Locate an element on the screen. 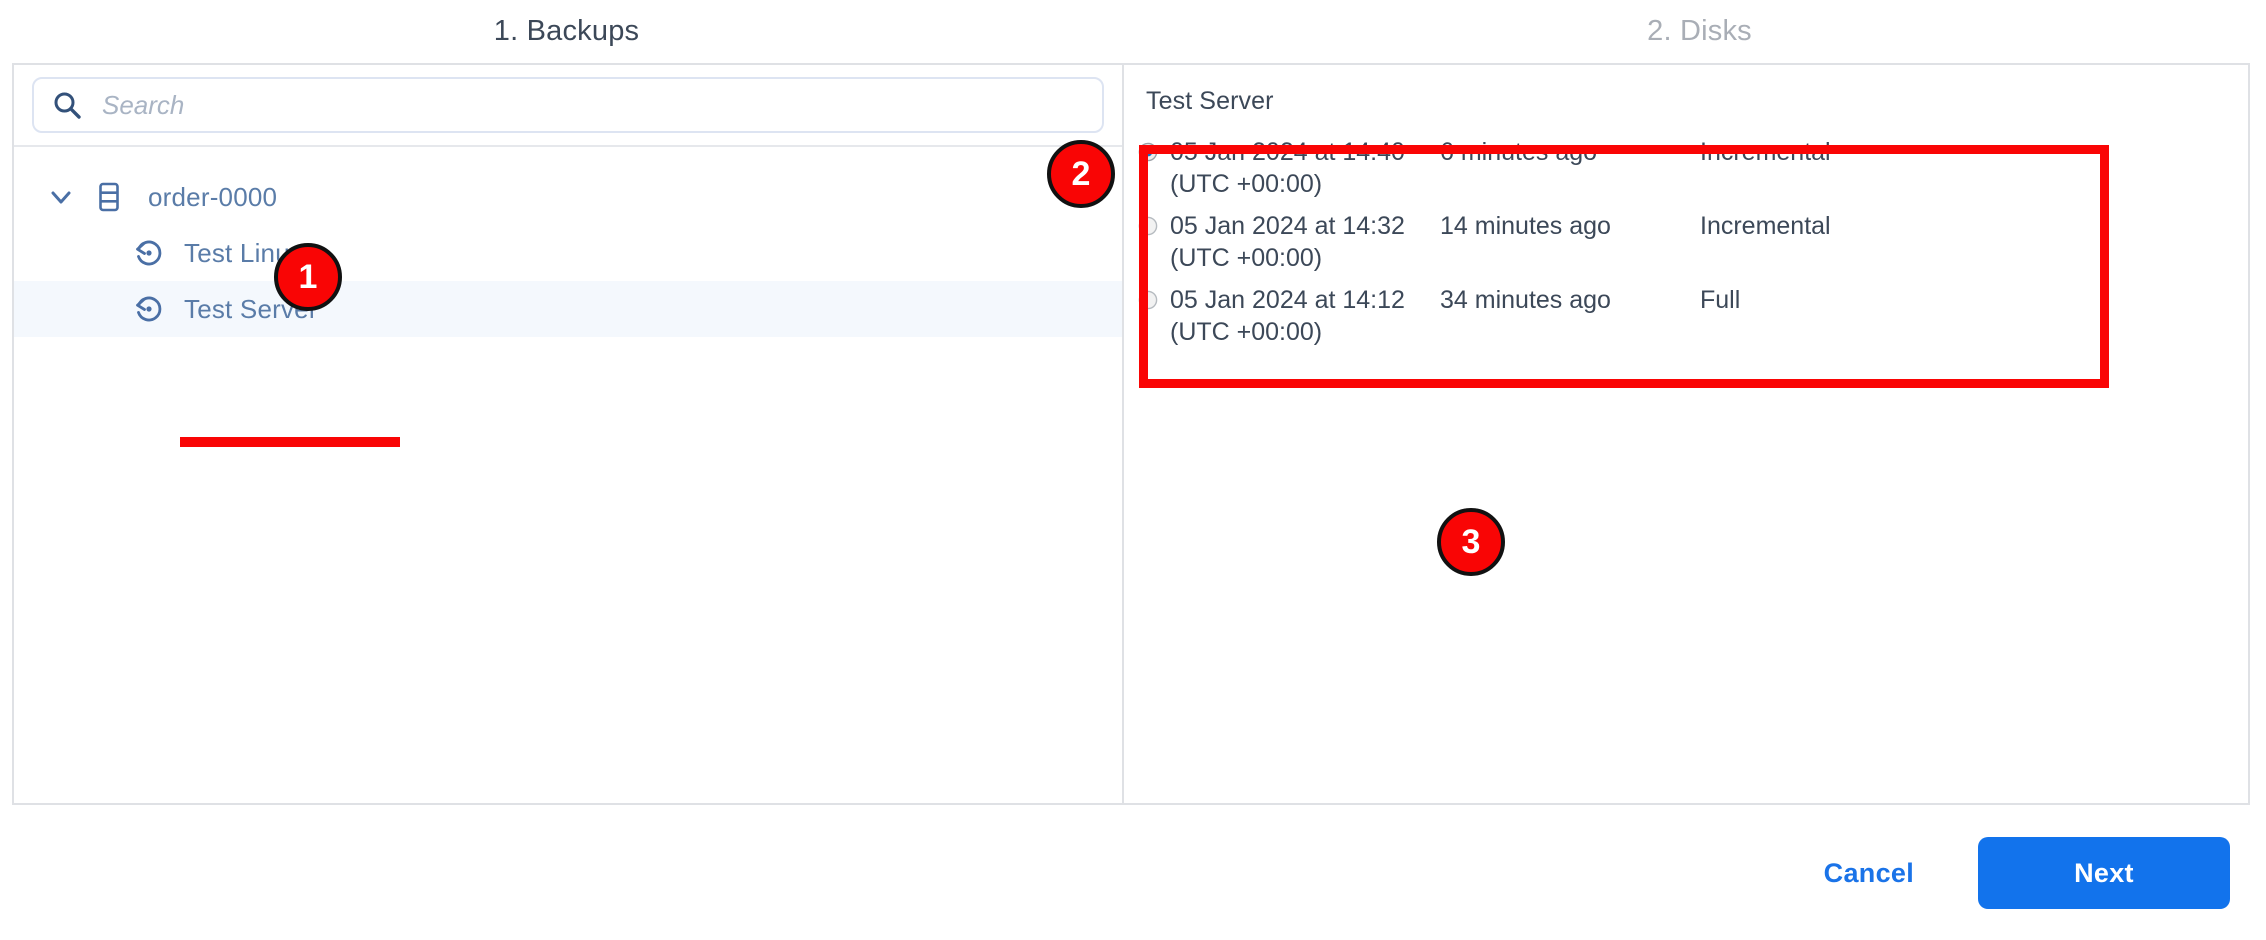  backup-relative-time: 34 minutes ago is located at coordinates (1525, 300).